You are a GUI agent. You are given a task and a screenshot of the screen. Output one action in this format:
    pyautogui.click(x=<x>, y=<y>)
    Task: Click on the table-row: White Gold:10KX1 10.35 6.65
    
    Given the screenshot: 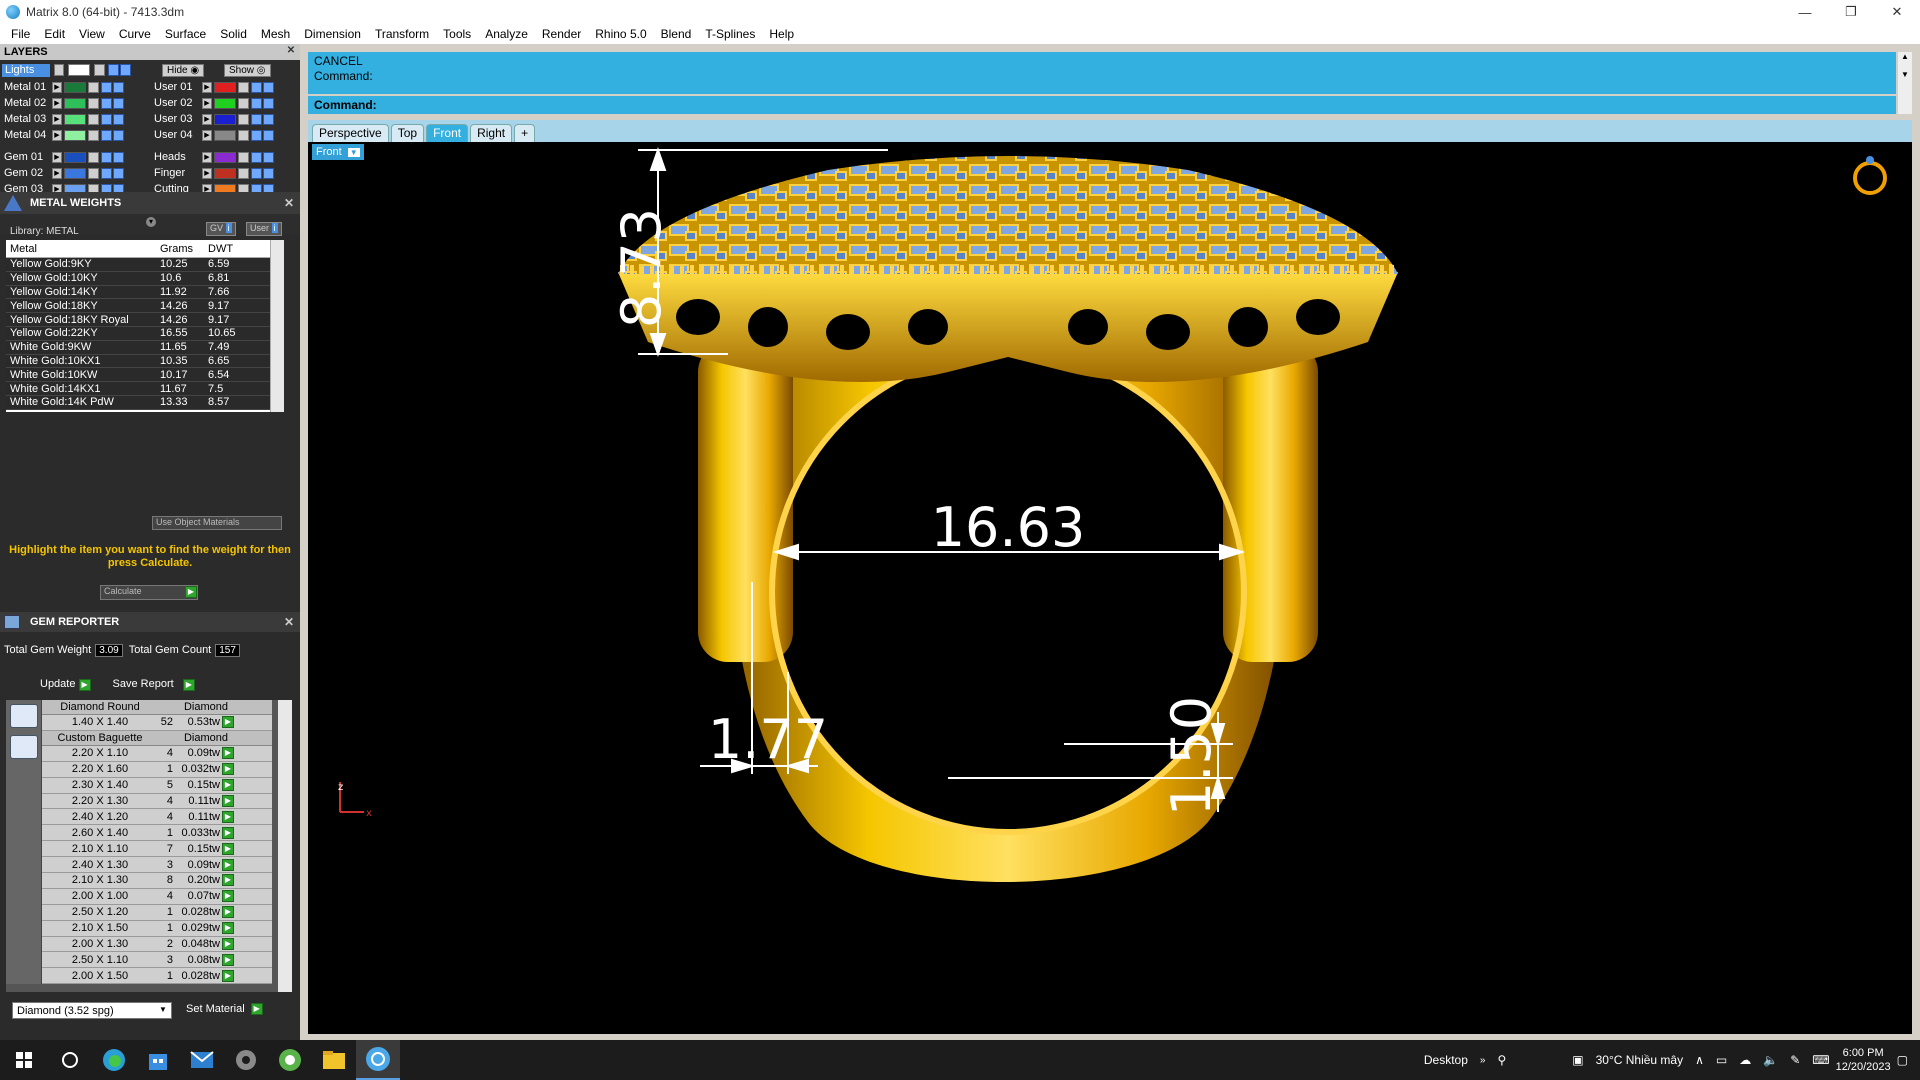 What is the action you would take?
    pyautogui.click(x=145, y=361)
    